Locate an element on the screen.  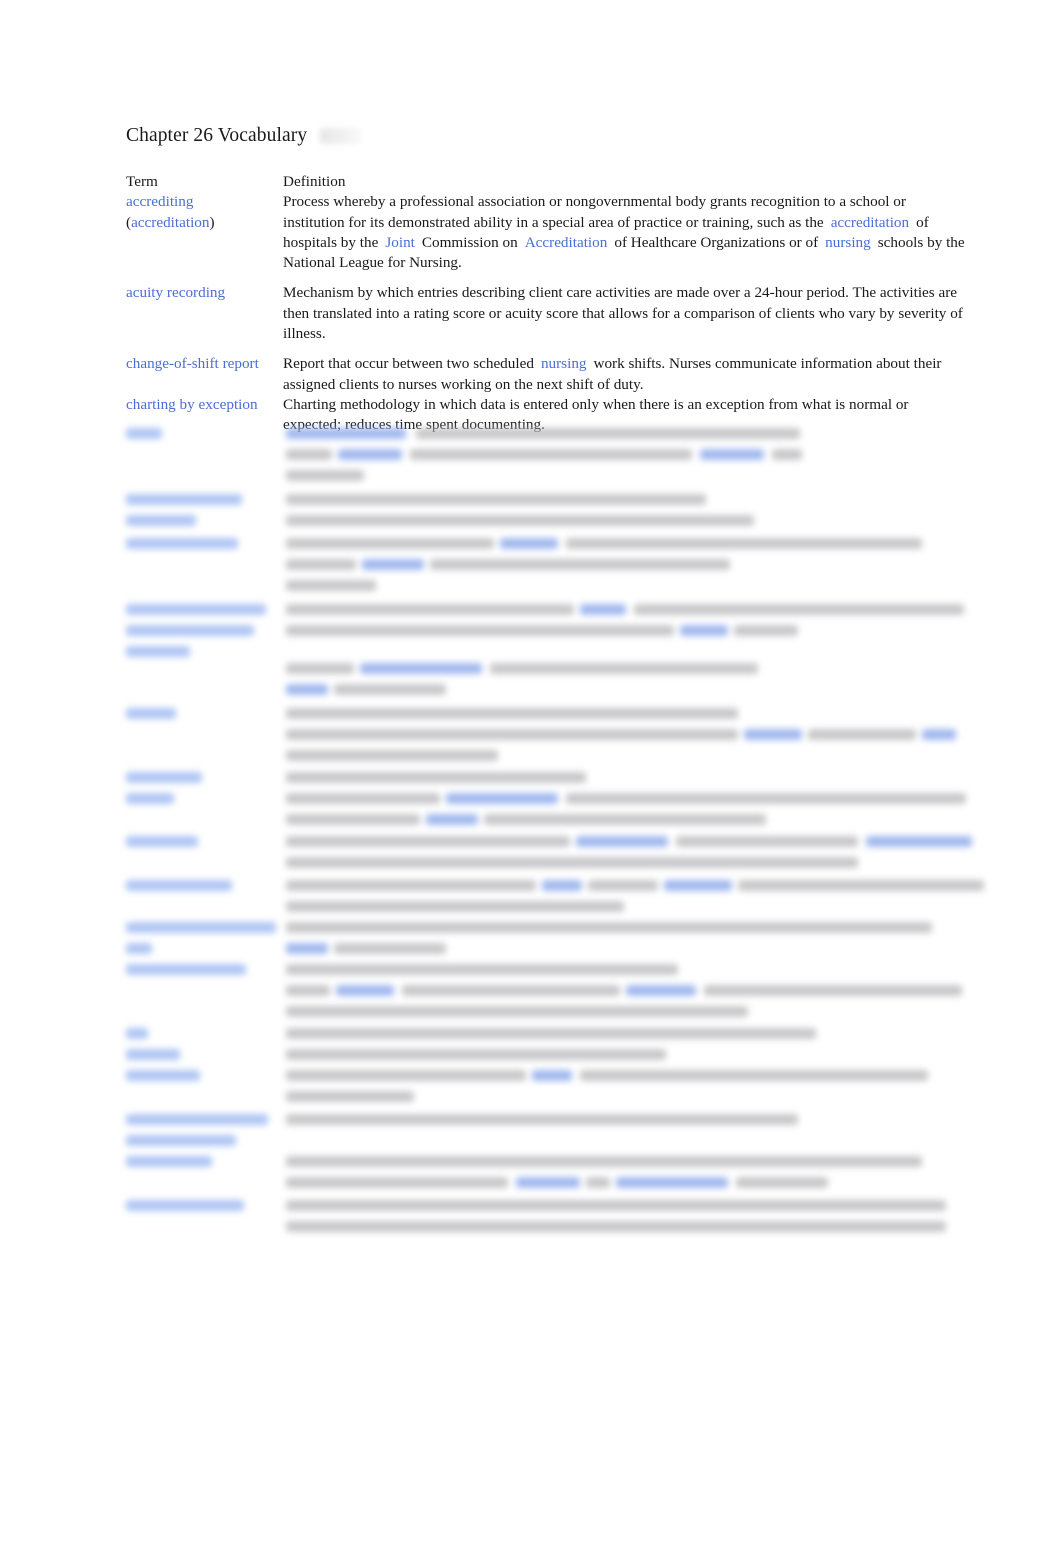
definition-text: Commission on is located at coordinates (469, 242).